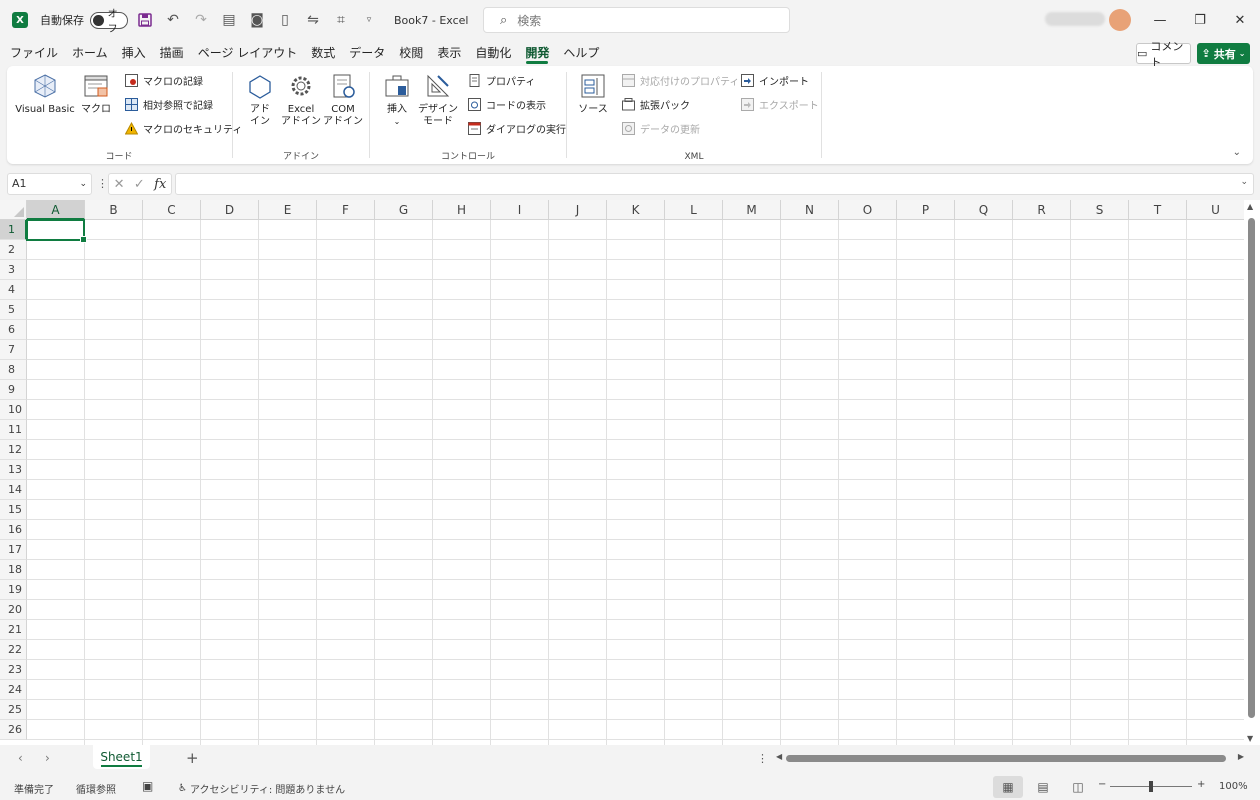  What do you see at coordinates (1250, 738) in the screenshot?
I see `scroll-down-icon: ▼` at bounding box center [1250, 738].